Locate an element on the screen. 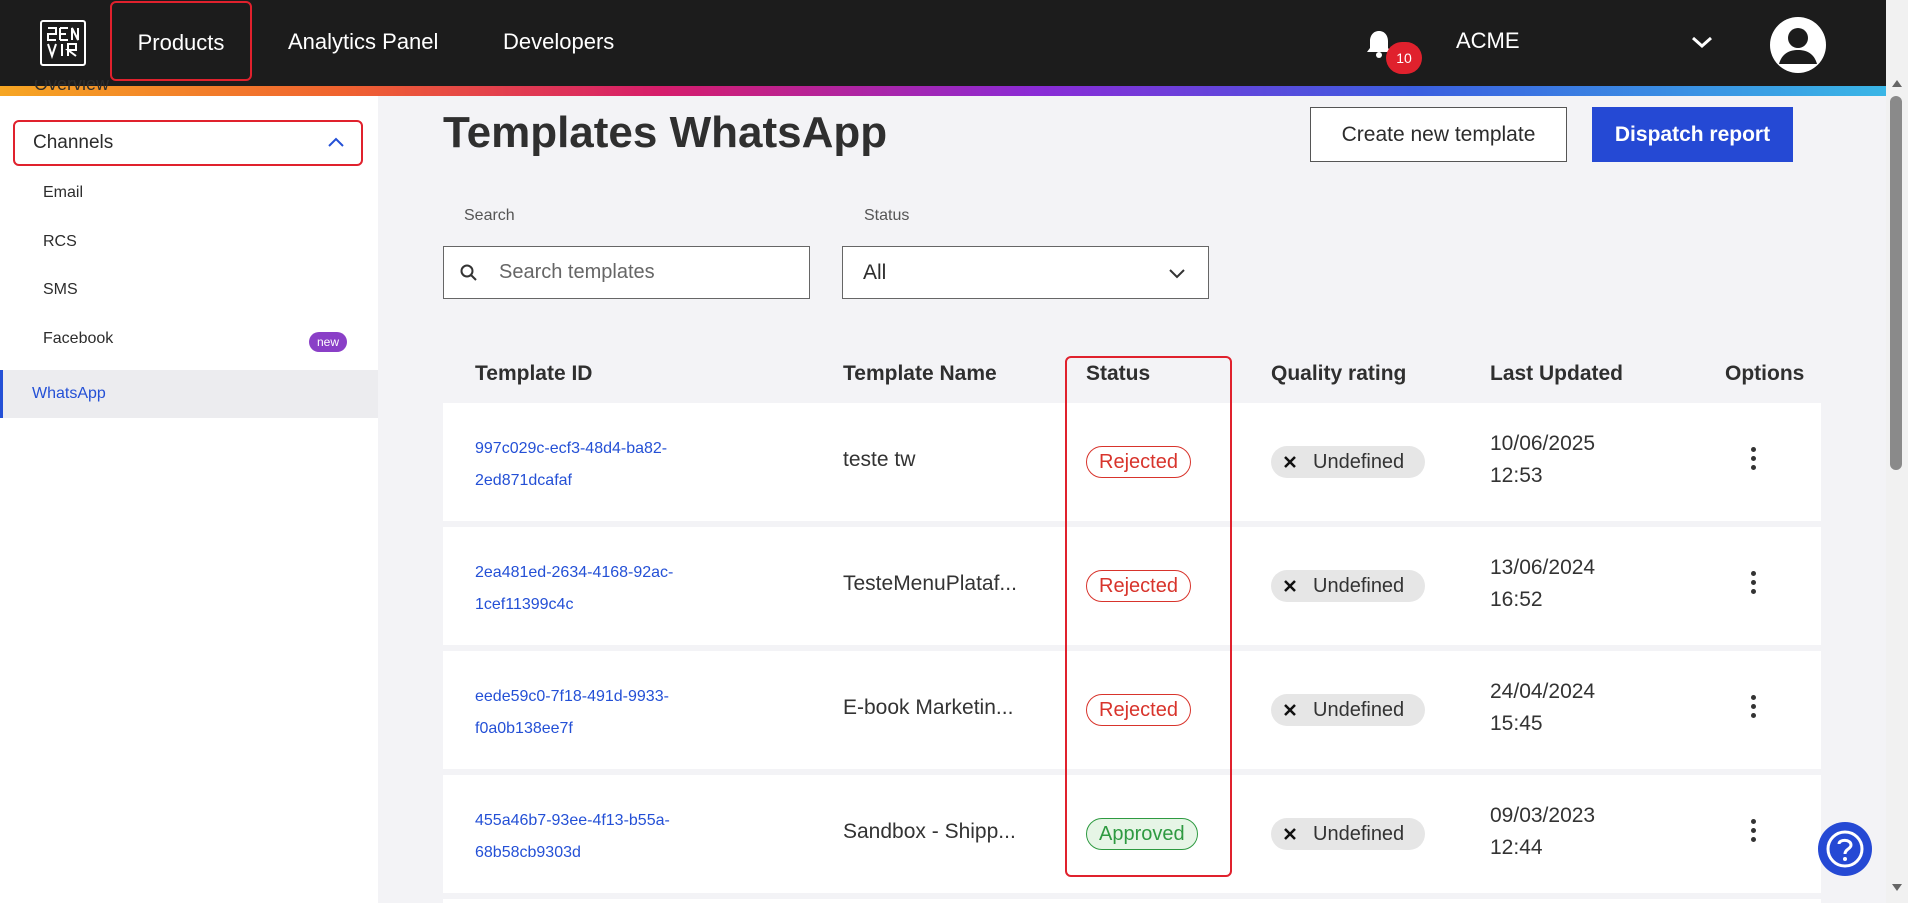 This screenshot has height=903, width=1908. sidebar-item-whatsapp: WhatsApp is located at coordinates (189, 394).